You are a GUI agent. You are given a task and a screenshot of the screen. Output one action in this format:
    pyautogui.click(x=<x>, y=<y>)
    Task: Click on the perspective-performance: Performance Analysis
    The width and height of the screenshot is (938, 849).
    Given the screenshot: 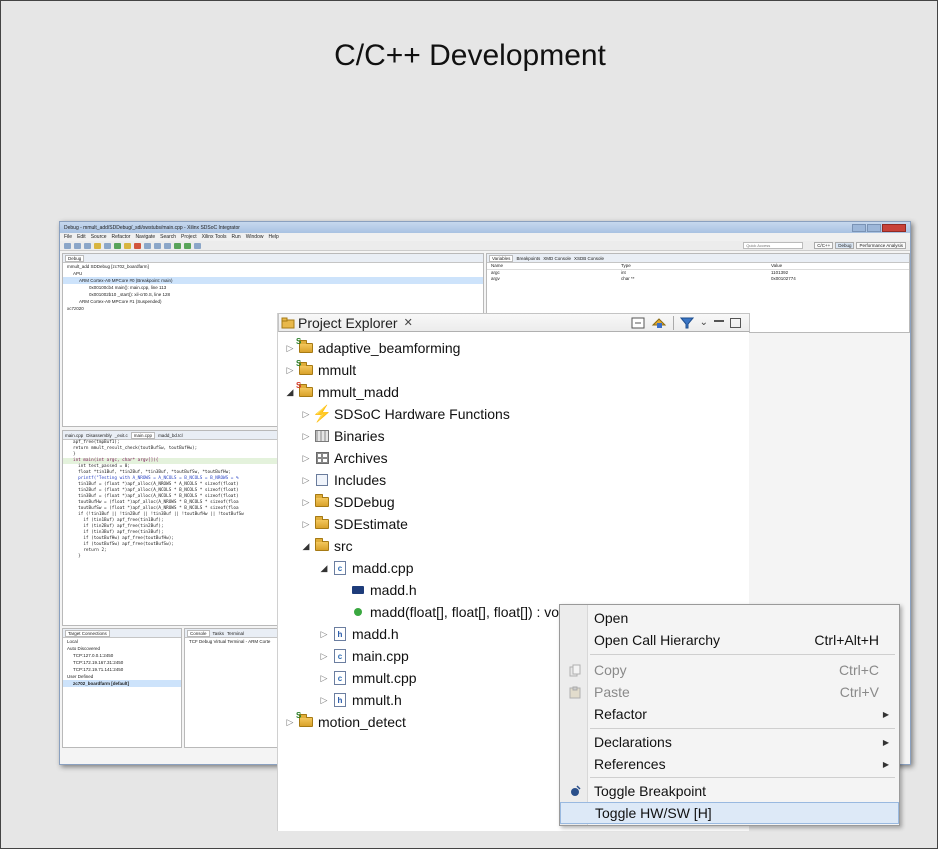 What is the action you would take?
    pyautogui.click(x=881, y=245)
    